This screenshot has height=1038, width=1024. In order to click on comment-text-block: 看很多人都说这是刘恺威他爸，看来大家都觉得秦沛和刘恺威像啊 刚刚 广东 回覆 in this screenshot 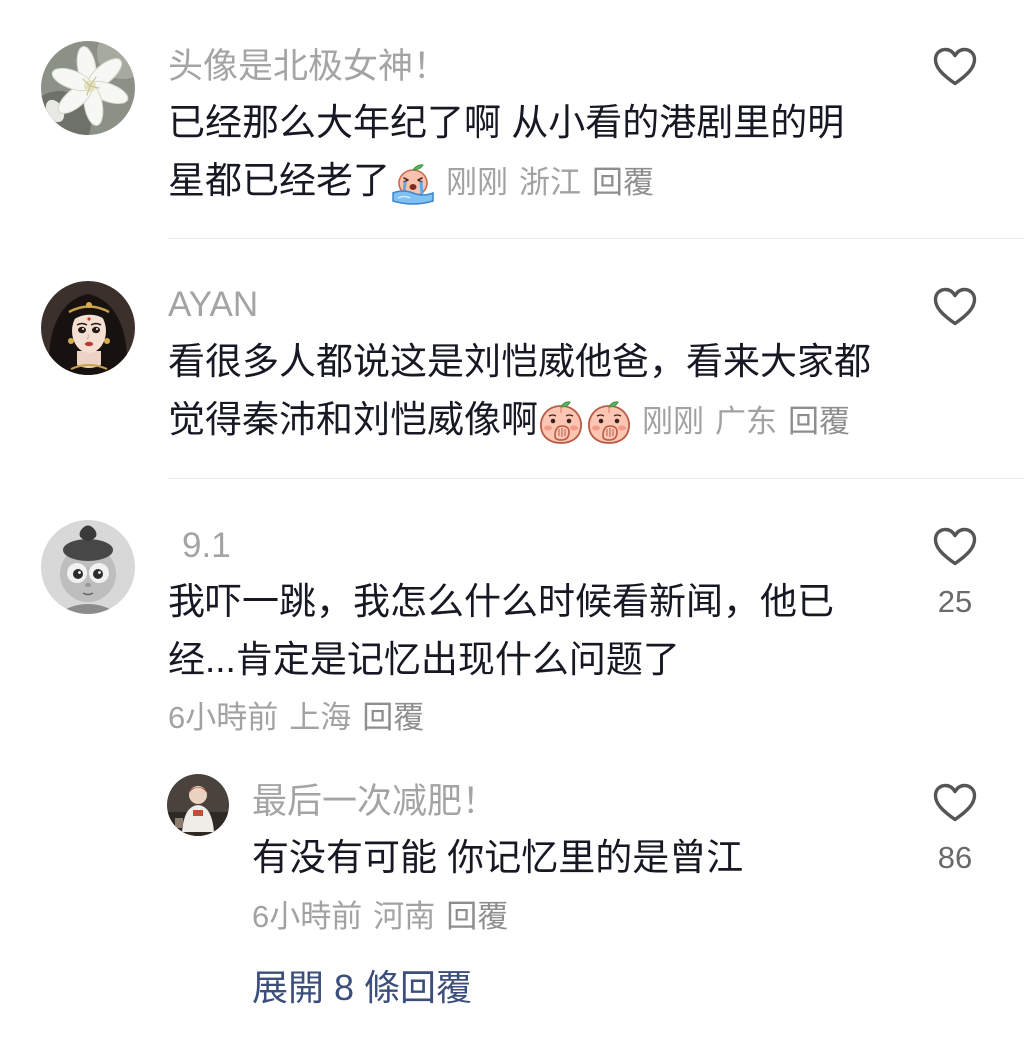, I will do `click(522, 392)`.